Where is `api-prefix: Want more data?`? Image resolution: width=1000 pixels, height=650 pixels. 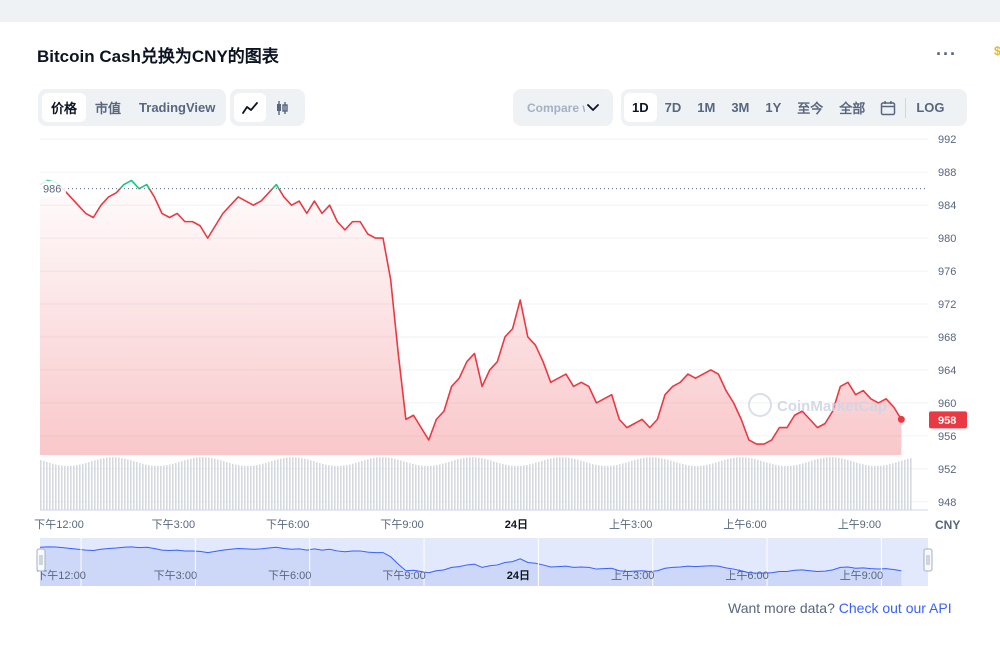
api-prefix: Want more data? is located at coordinates (781, 608).